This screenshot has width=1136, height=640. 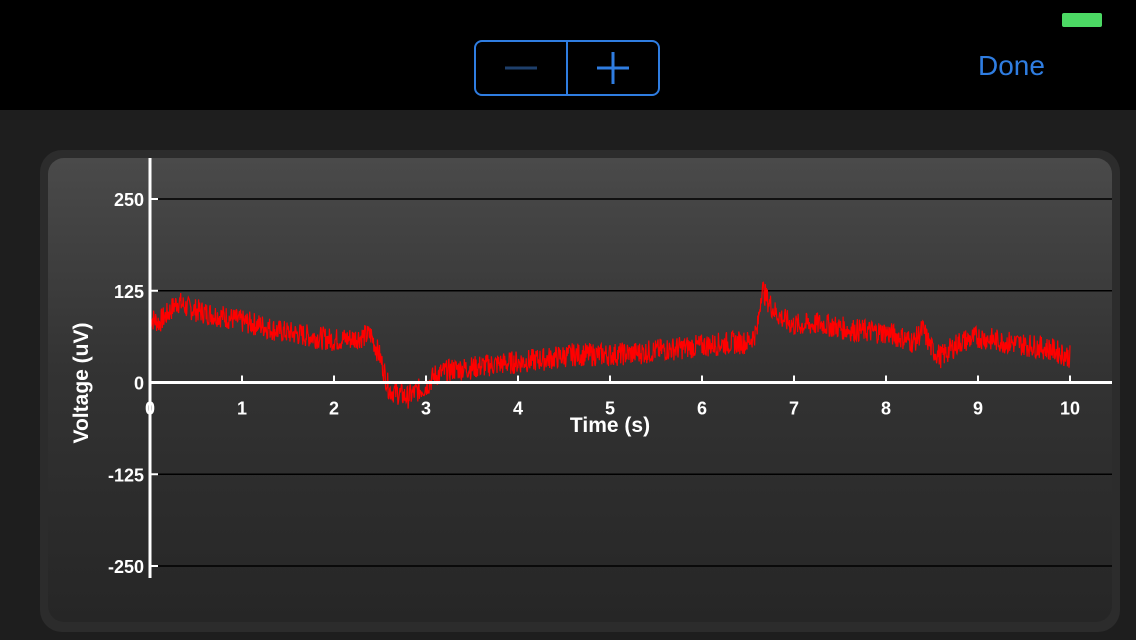 What do you see at coordinates (886, 409) in the screenshot?
I see `x-tick-label: 8` at bounding box center [886, 409].